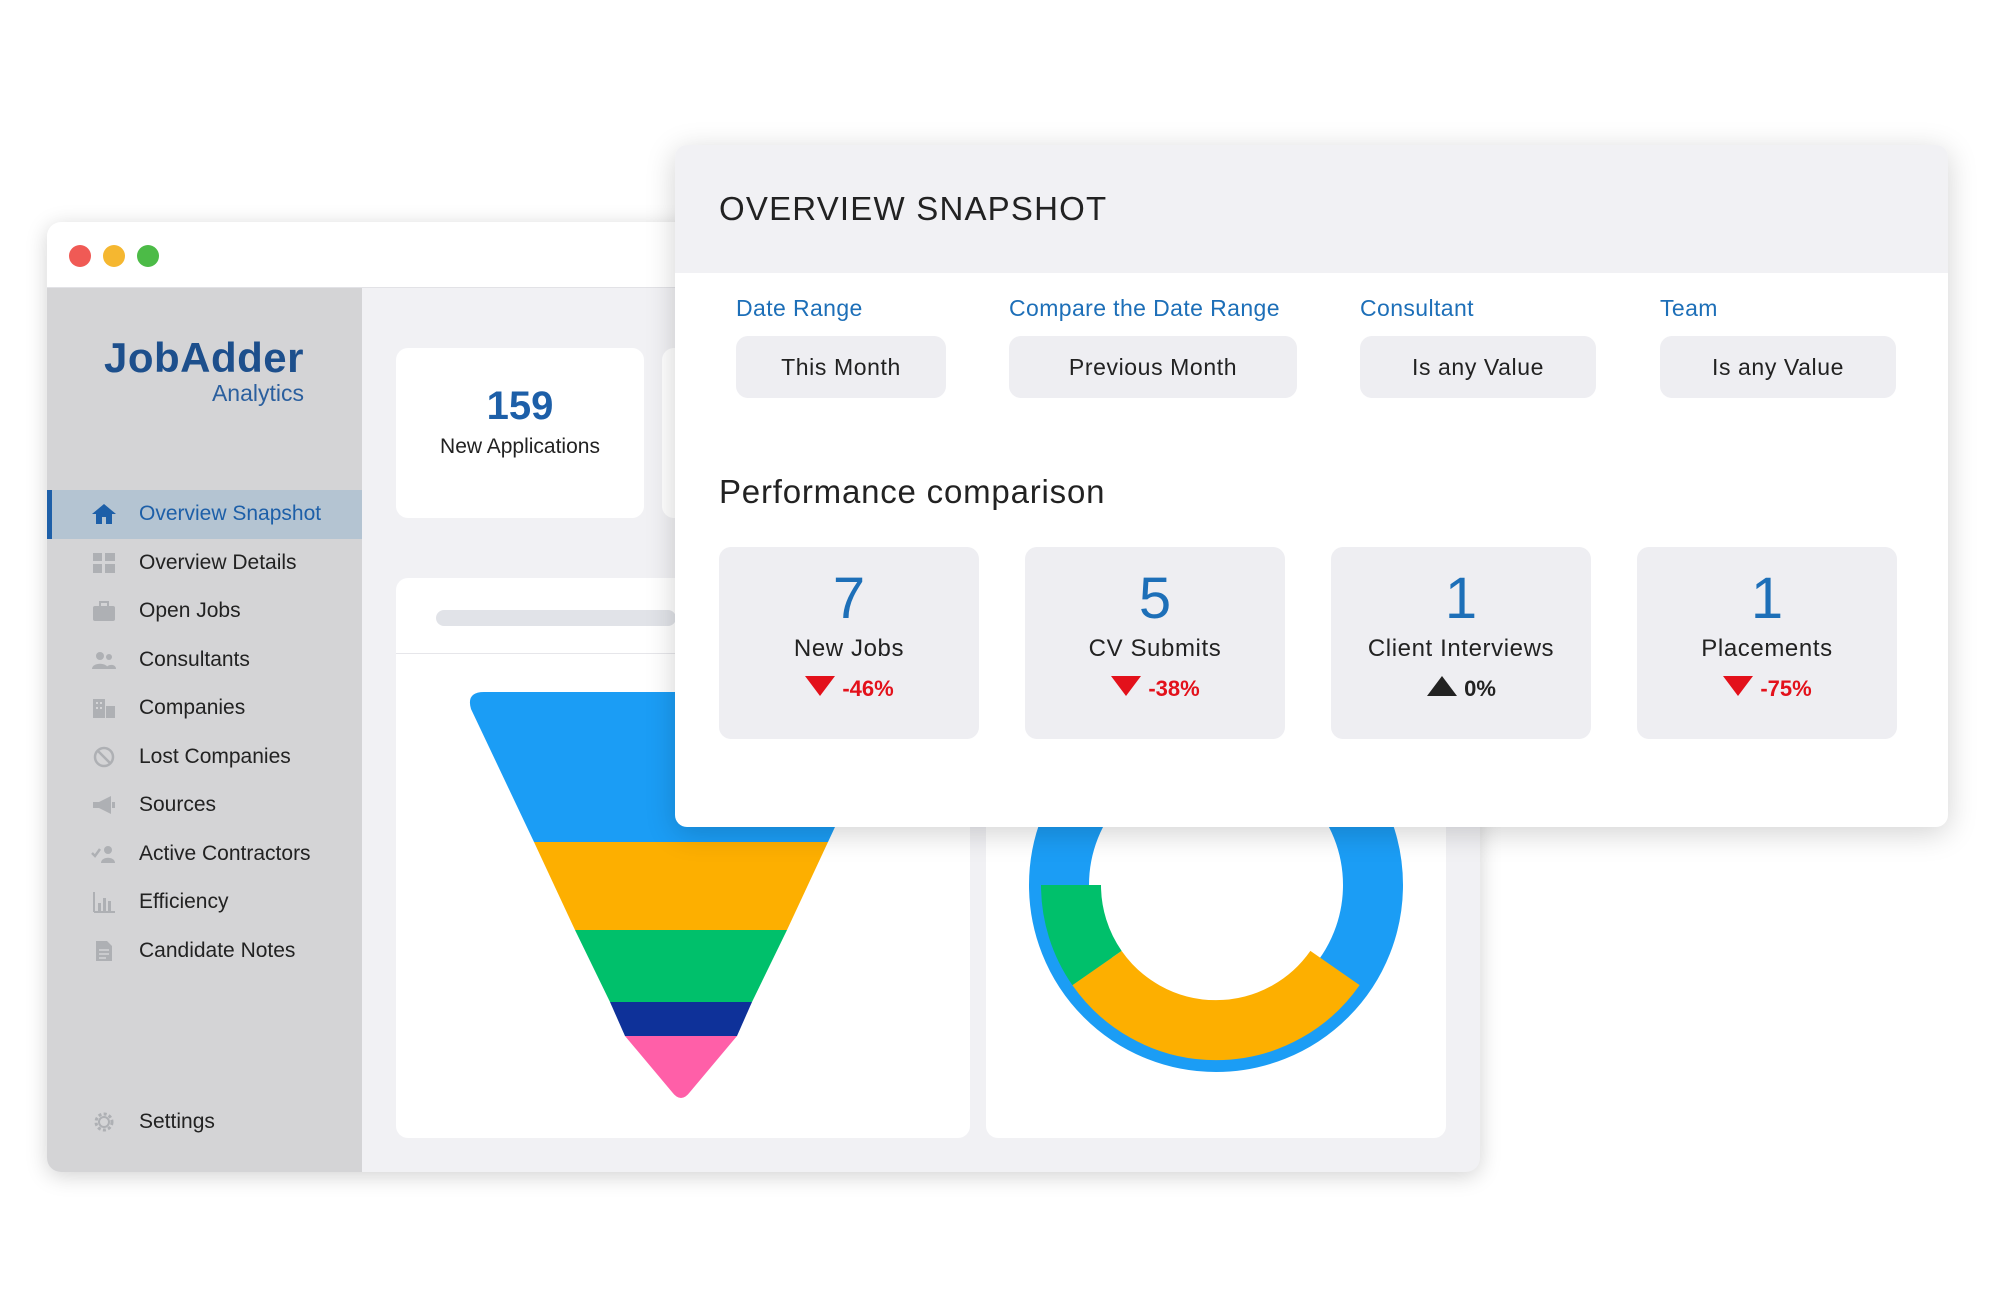  I want to click on kpi-change: 0%, so click(1461, 689).